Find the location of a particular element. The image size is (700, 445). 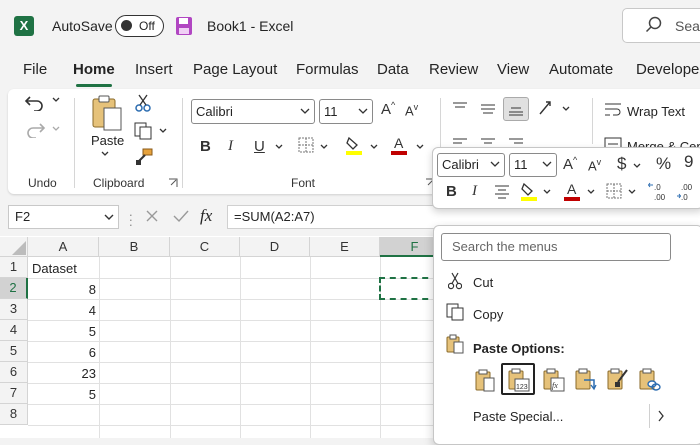

tab-developer: Developer is located at coordinates (668, 69).